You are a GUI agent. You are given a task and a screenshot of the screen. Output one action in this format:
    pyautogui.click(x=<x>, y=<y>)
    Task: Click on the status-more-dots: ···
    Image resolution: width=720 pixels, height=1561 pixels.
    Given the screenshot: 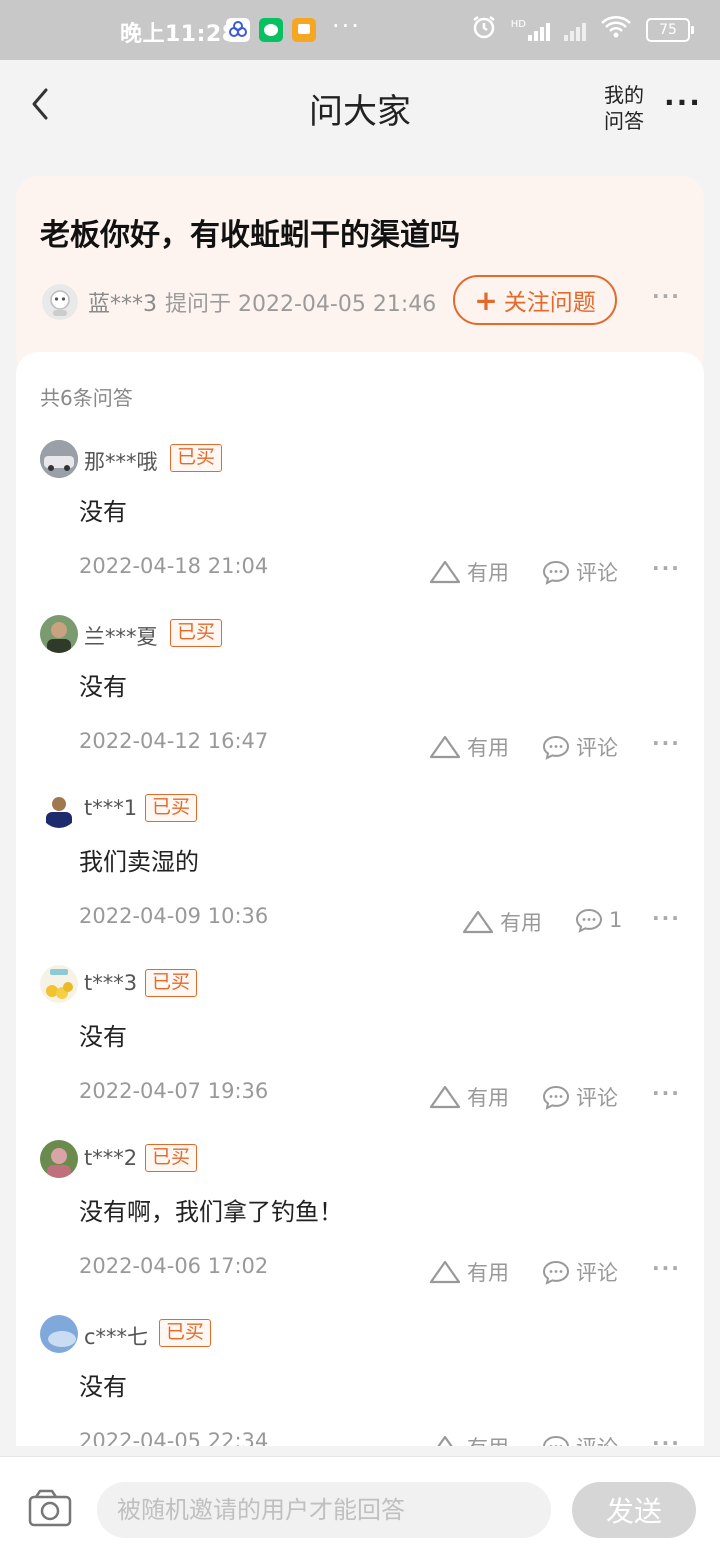 What is the action you would take?
    pyautogui.click(x=346, y=26)
    